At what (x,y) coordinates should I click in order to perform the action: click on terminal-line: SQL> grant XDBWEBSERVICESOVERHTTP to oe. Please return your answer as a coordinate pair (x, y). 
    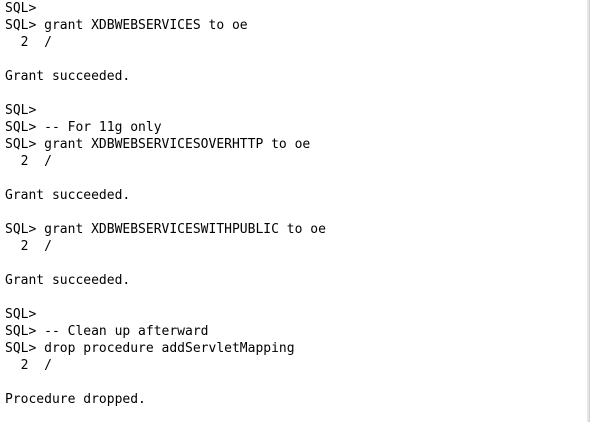
    Looking at the image, I should click on (158, 144).